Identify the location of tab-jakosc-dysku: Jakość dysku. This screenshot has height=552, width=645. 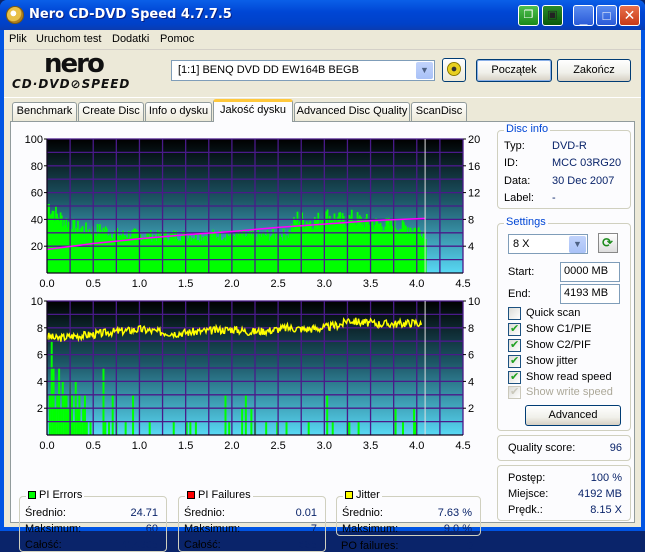
(253, 110).